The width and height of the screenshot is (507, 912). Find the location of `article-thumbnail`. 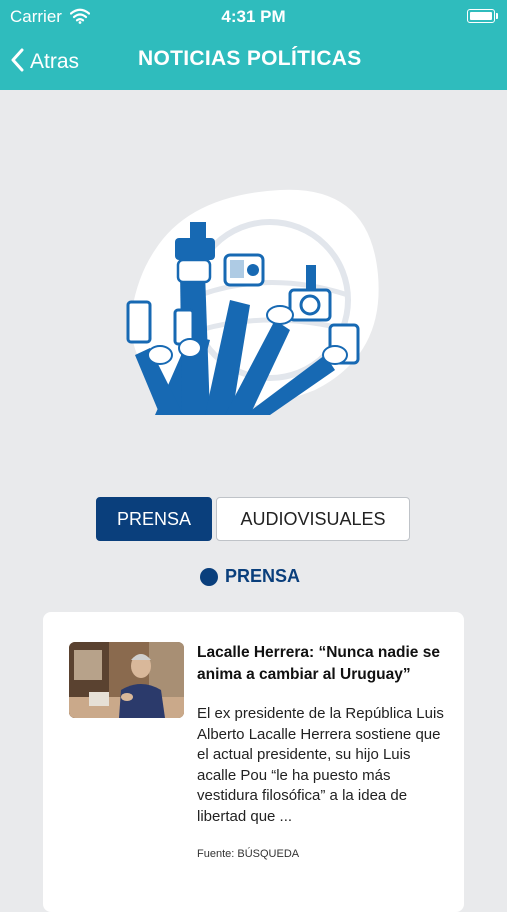

article-thumbnail is located at coordinates (126, 680).